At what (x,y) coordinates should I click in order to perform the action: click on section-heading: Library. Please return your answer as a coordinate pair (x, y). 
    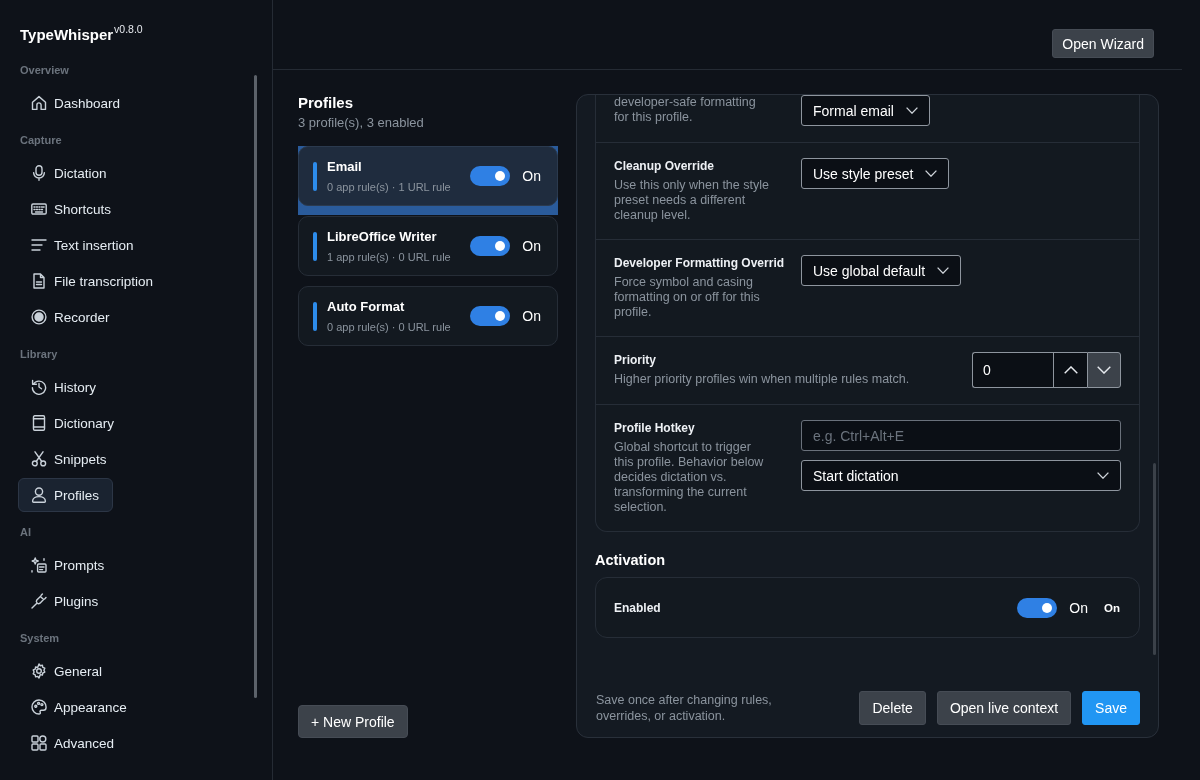
    Looking at the image, I should click on (38, 354).